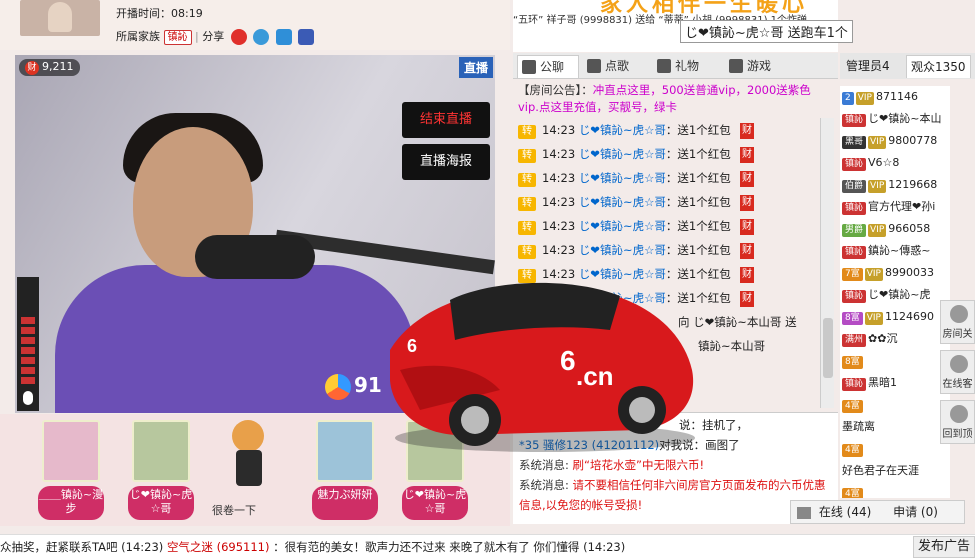 This screenshot has height=558, width=975. I want to click on user-row: 好色君子在天涯, so click(895, 471).